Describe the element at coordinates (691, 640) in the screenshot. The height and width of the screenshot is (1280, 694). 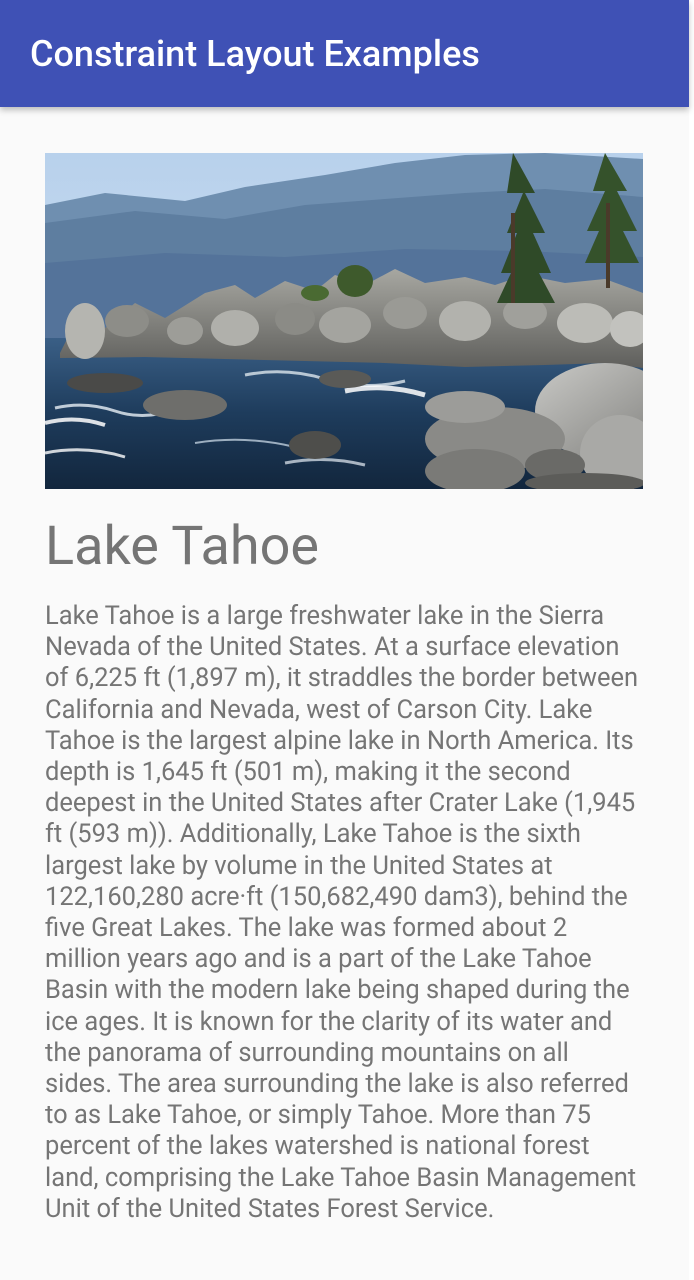
I see `screen-edge` at that location.